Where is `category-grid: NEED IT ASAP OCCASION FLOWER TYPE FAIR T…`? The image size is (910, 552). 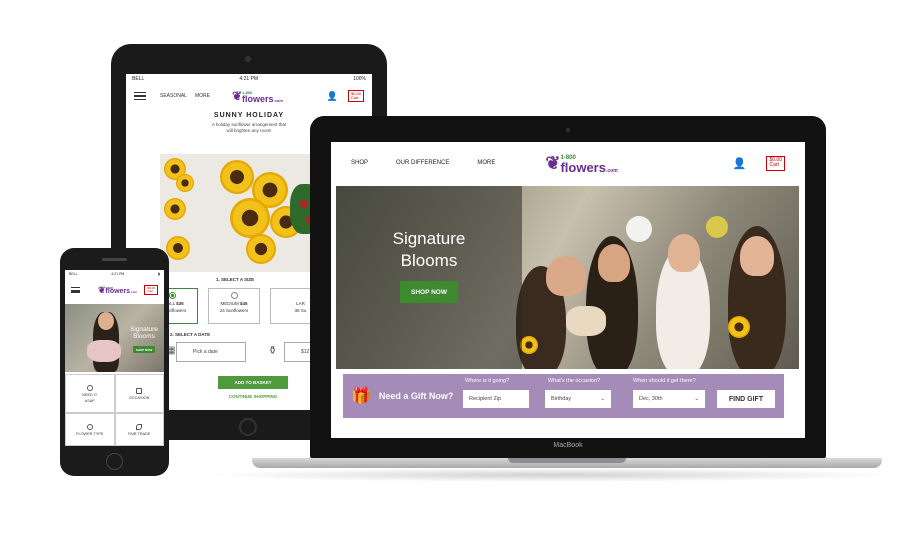 category-grid: NEED IT ASAP OCCASION FLOWER TYPE FAIR T… is located at coordinates (114, 410).